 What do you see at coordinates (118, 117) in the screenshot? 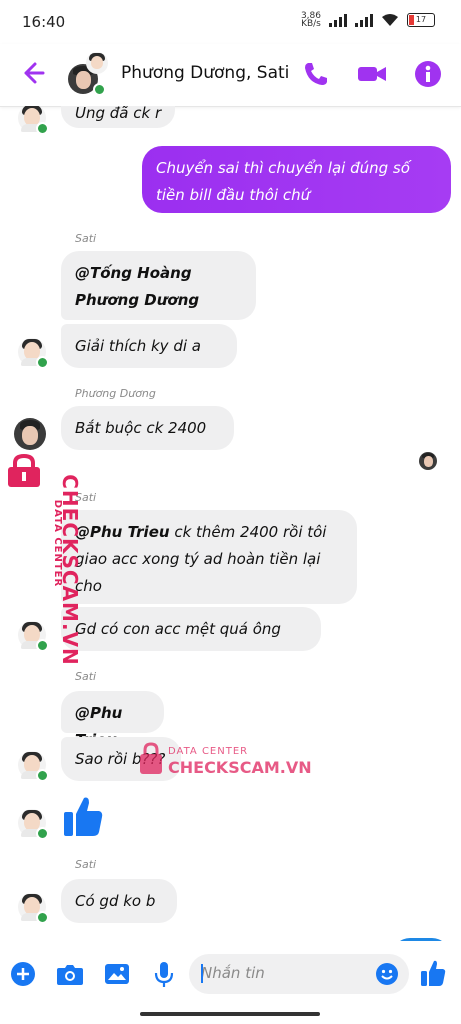
I see `message-bubble: Ủng đã ck r` at bounding box center [118, 117].